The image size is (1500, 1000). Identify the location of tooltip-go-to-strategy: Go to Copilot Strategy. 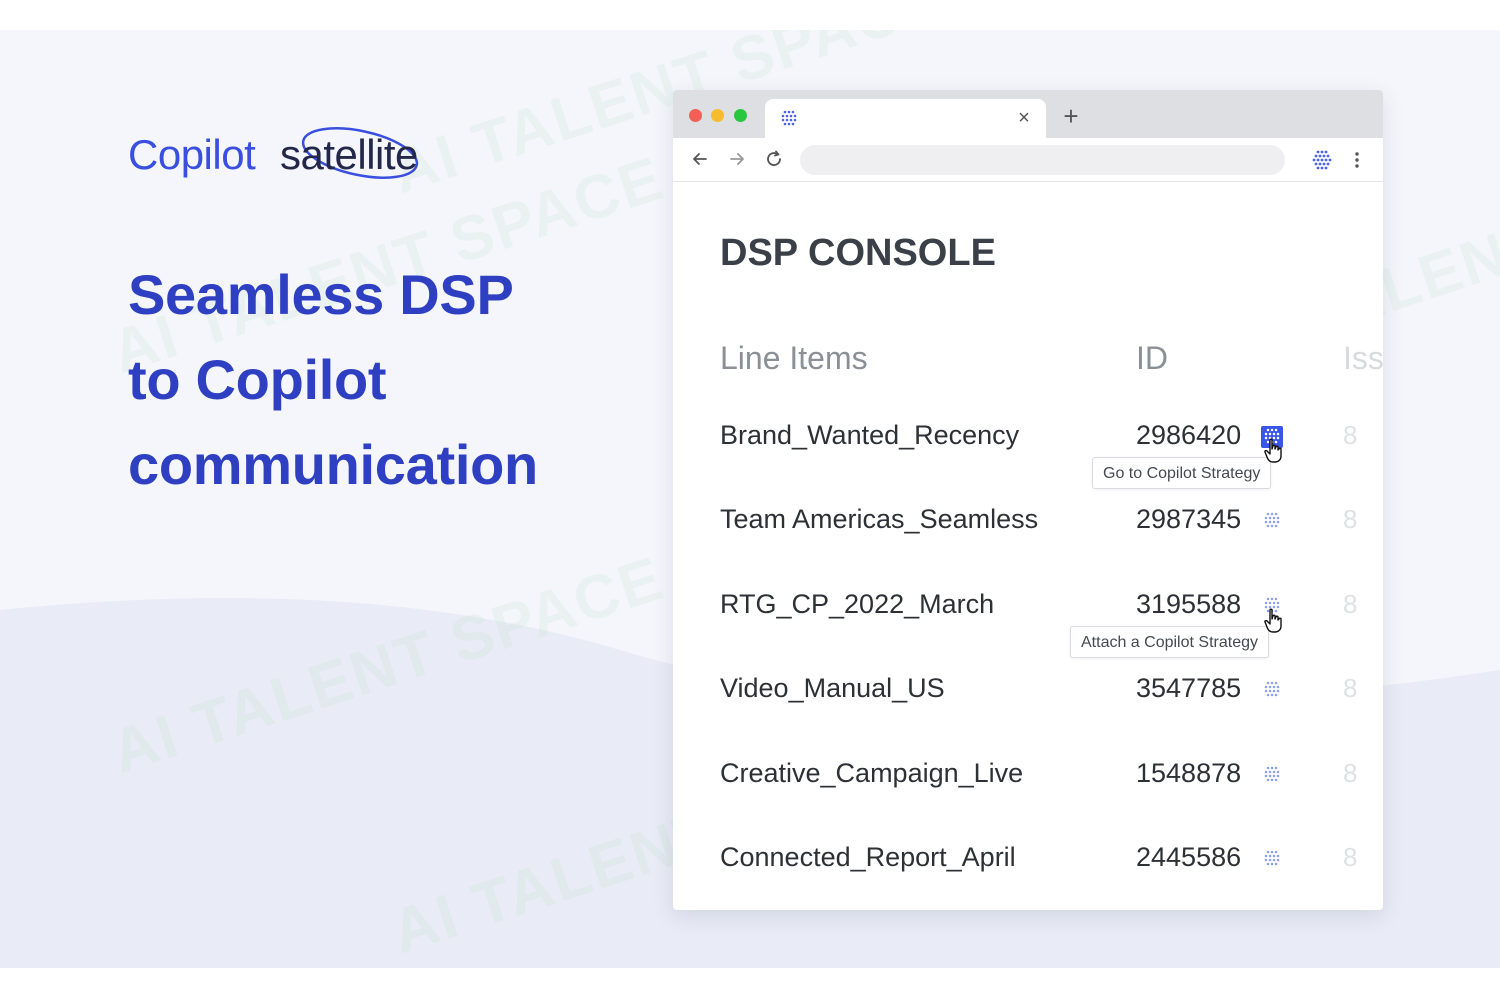
(1182, 473).